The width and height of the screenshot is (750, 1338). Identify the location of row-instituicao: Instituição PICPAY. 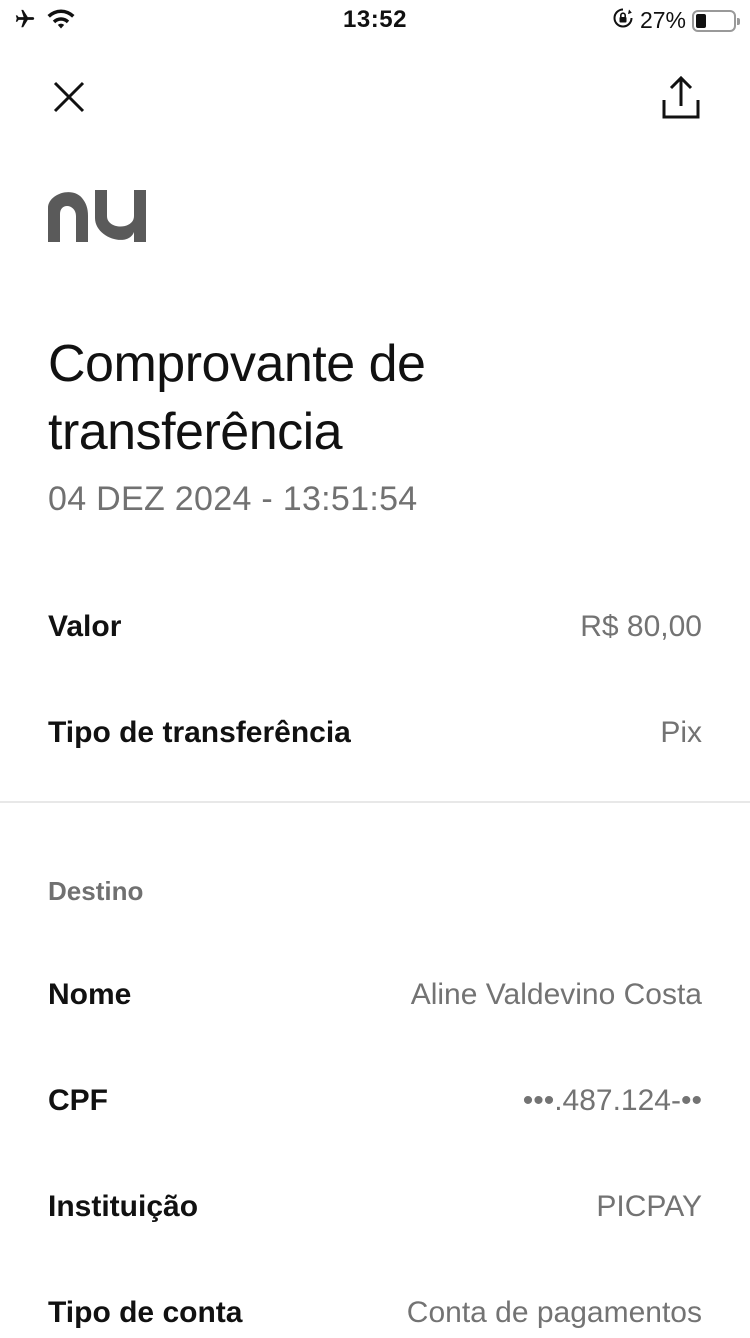
(375, 1207).